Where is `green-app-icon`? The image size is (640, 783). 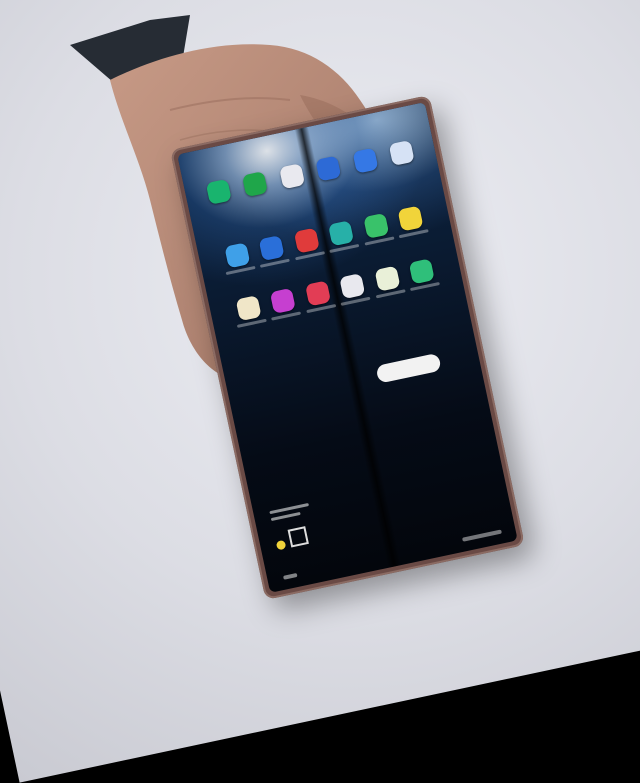
green-app-icon is located at coordinates (218, 191).